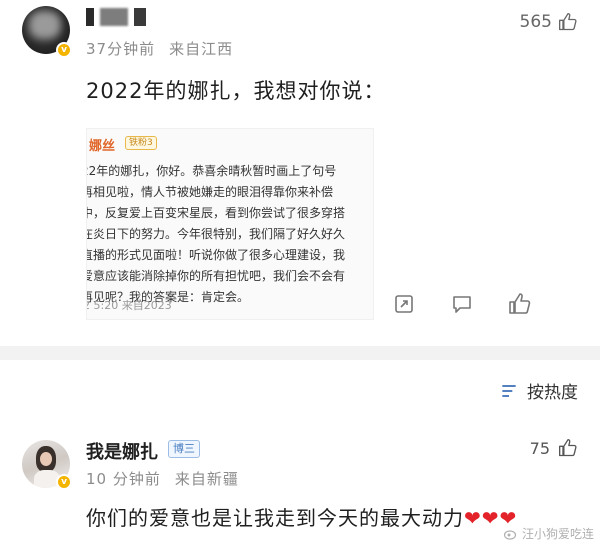  Describe the element at coordinates (162, 478) in the screenshot. I see `comment-meta: 10 分钟前 来自新疆` at that location.